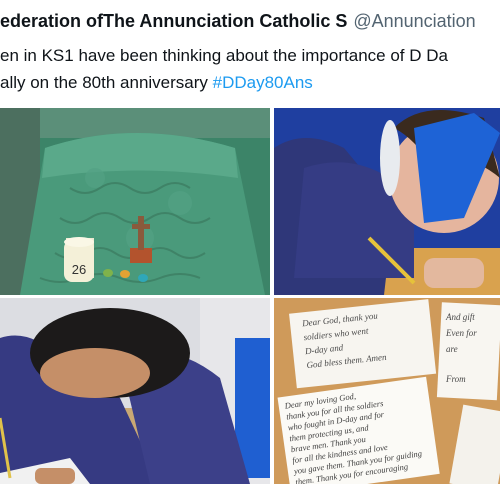  I want to click on author-name: ederation ofThe Annunciation Catholic S, so click(173, 21).